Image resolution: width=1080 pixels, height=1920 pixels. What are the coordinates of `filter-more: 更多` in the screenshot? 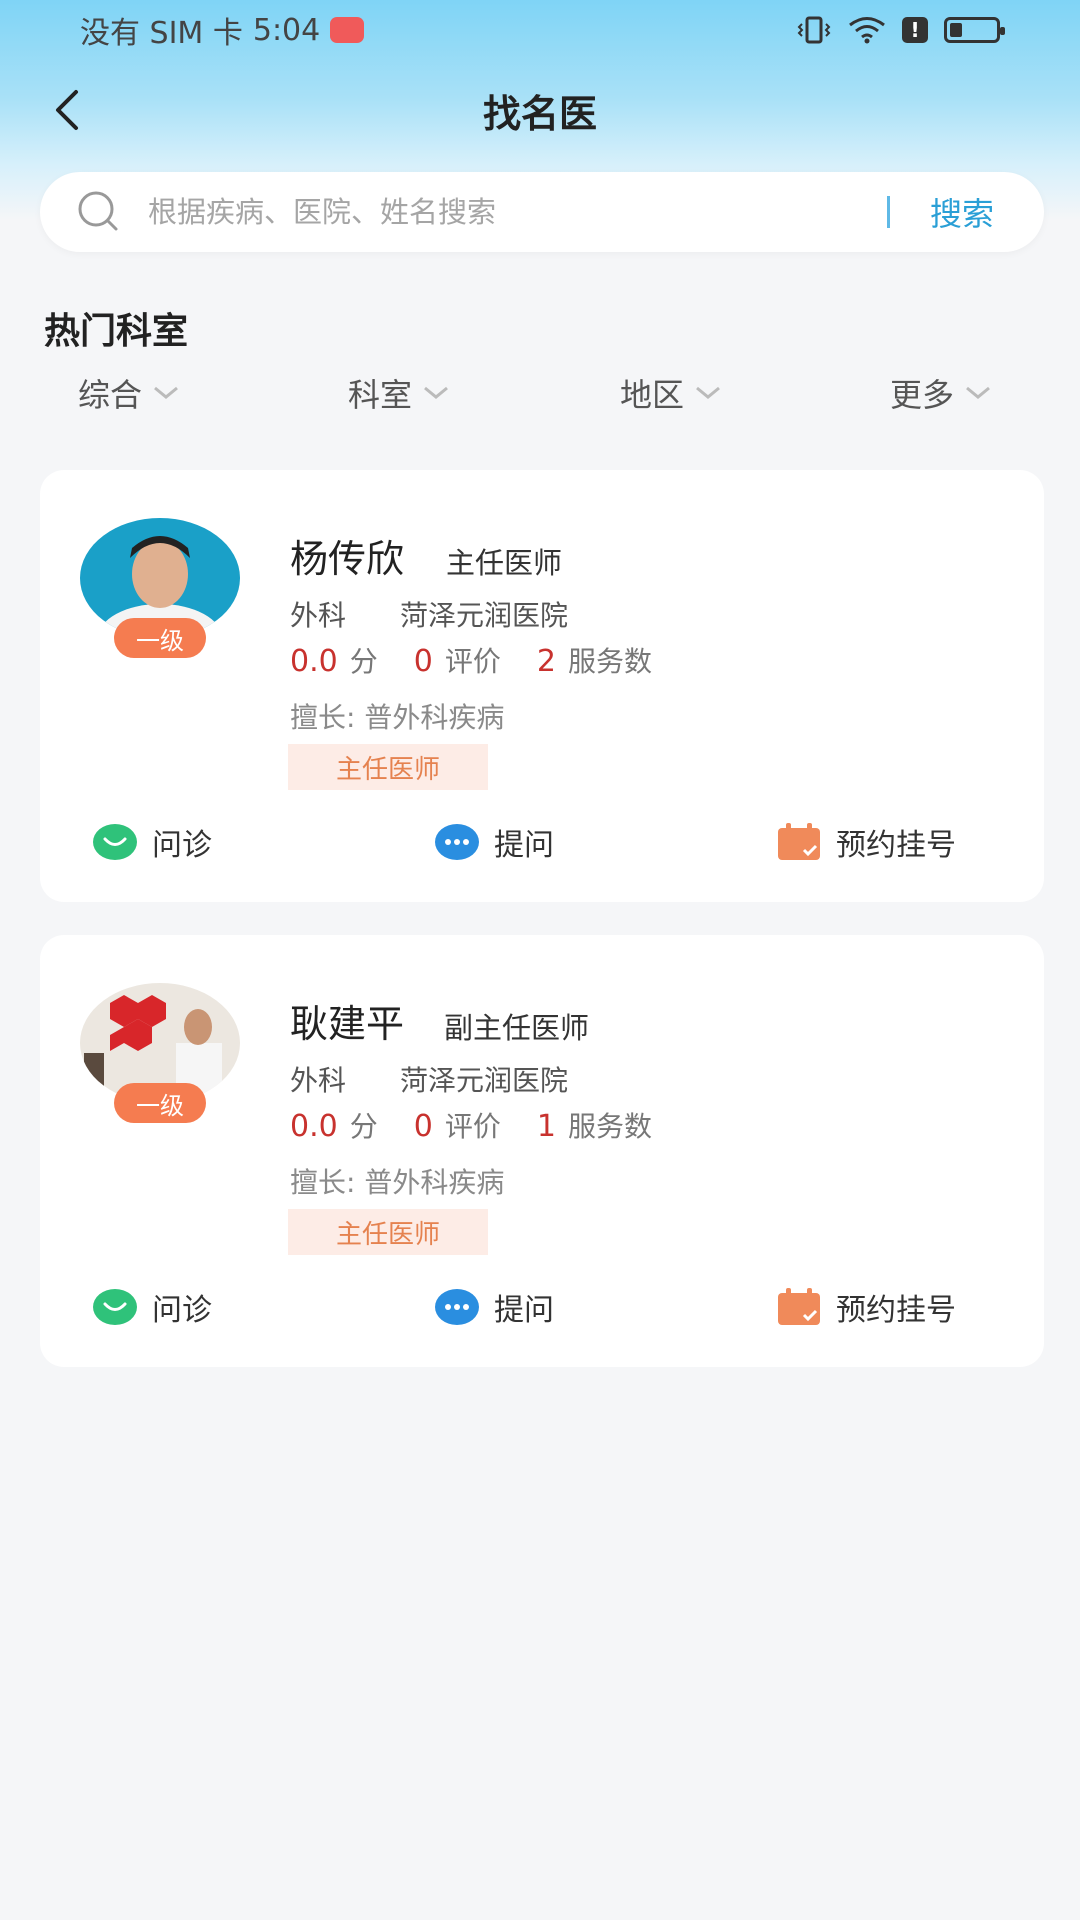 It's located at (941, 393).